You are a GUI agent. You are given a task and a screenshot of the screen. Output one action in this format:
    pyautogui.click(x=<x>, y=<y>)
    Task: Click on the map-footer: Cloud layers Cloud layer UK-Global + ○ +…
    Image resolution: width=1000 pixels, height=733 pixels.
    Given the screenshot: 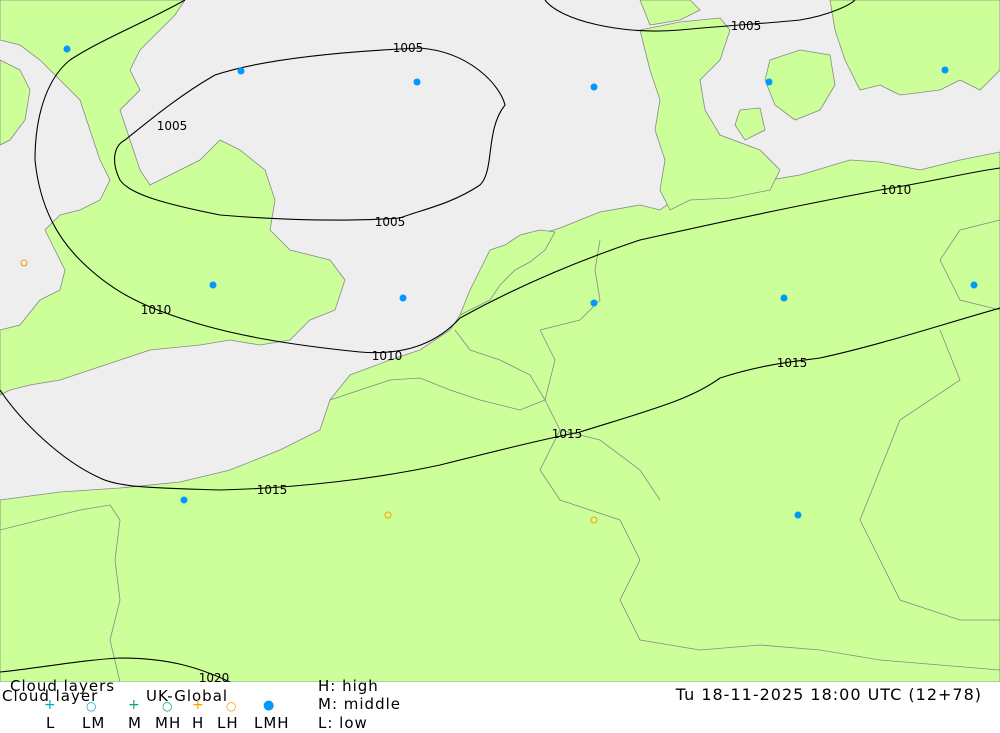 What is the action you would take?
    pyautogui.click(x=500, y=705)
    